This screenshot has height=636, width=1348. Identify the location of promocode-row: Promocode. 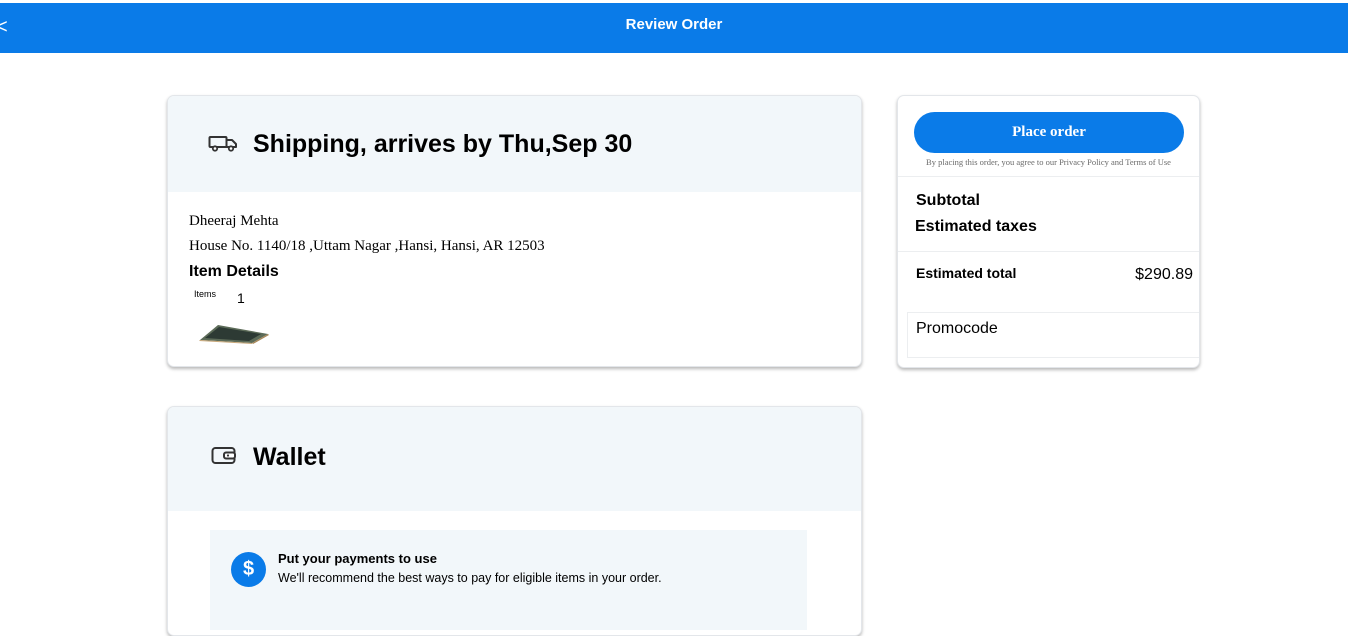
(1053, 335).